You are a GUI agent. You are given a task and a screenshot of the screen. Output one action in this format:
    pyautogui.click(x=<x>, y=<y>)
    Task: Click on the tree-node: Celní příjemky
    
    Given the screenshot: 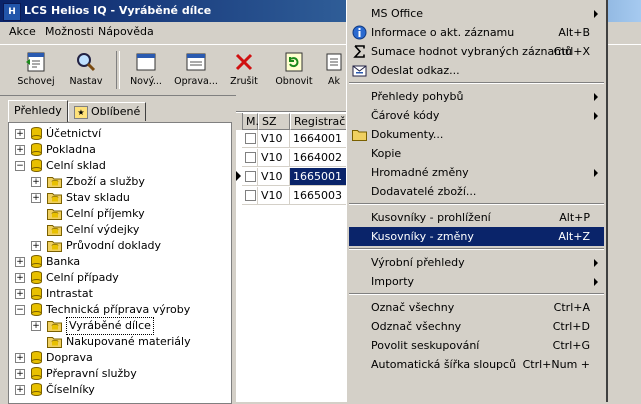 What is the action you would take?
    pyautogui.click(x=128, y=214)
    